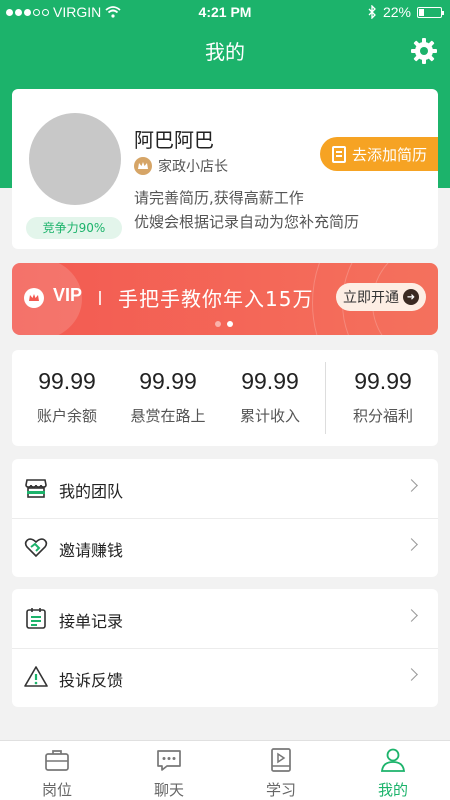 The height and width of the screenshot is (800, 450). What do you see at coordinates (390, 154) in the screenshot?
I see `add-resume-label: 去添加简历` at bounding box center [390, 154].